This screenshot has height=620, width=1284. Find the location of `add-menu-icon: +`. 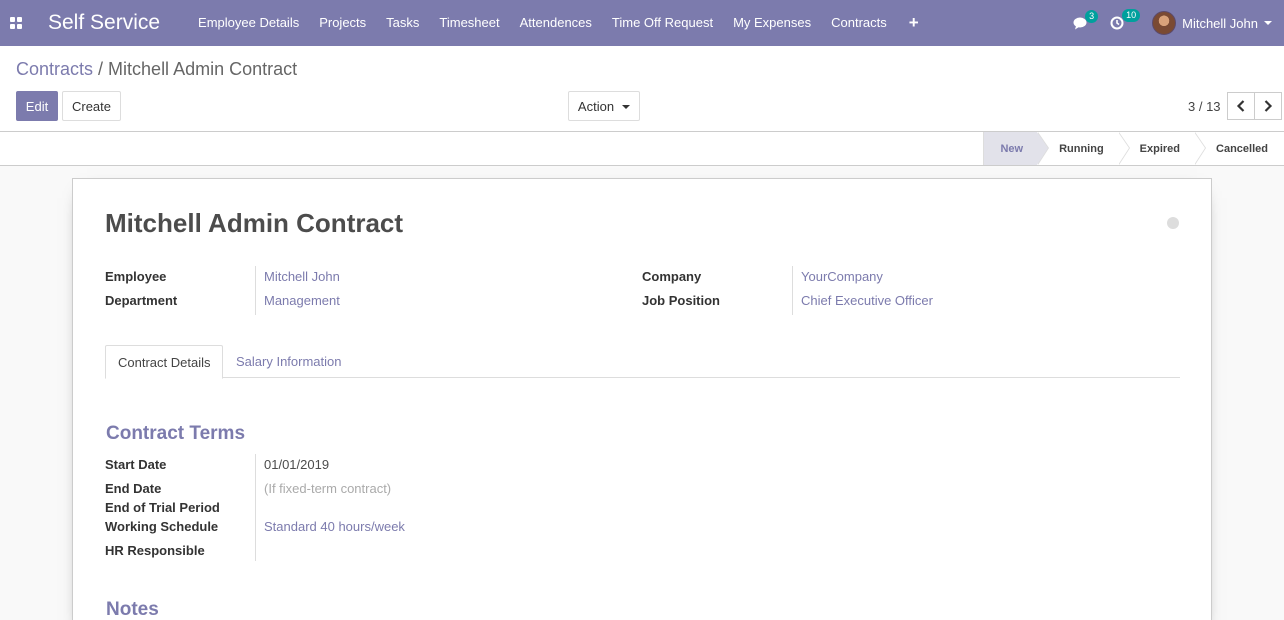

add-menu-icon: + is located at coordinates (914, 23).